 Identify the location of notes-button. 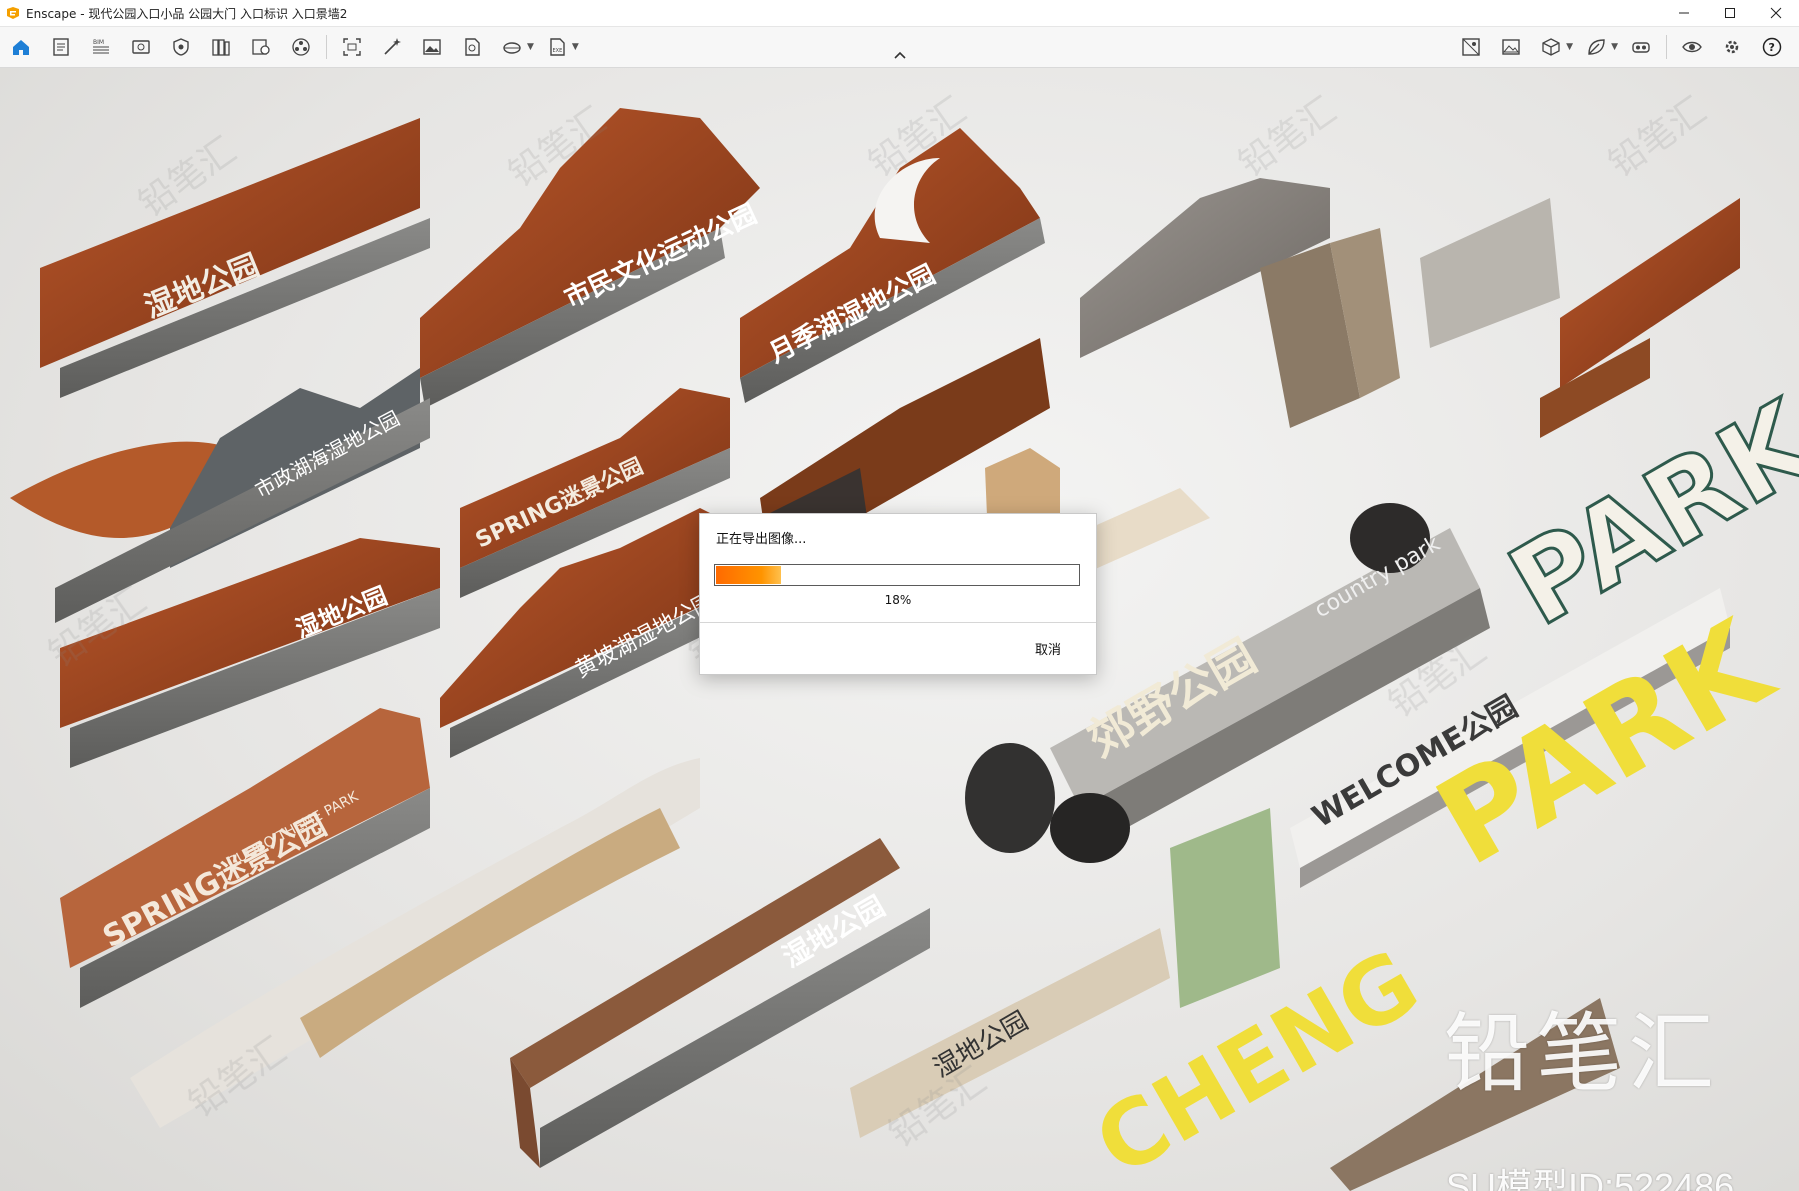
(61, 47).